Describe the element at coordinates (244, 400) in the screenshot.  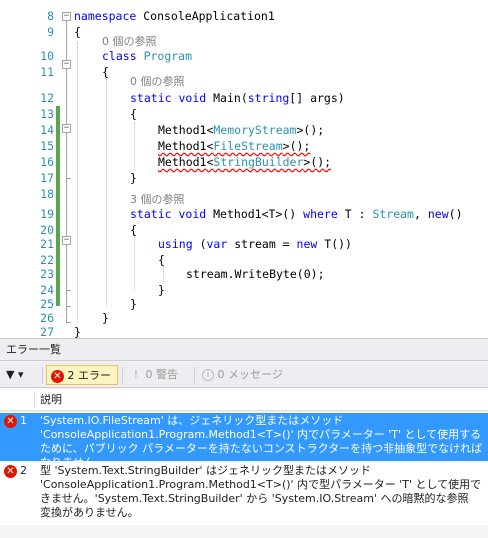
I see `error-list-header: 説明` at that location.